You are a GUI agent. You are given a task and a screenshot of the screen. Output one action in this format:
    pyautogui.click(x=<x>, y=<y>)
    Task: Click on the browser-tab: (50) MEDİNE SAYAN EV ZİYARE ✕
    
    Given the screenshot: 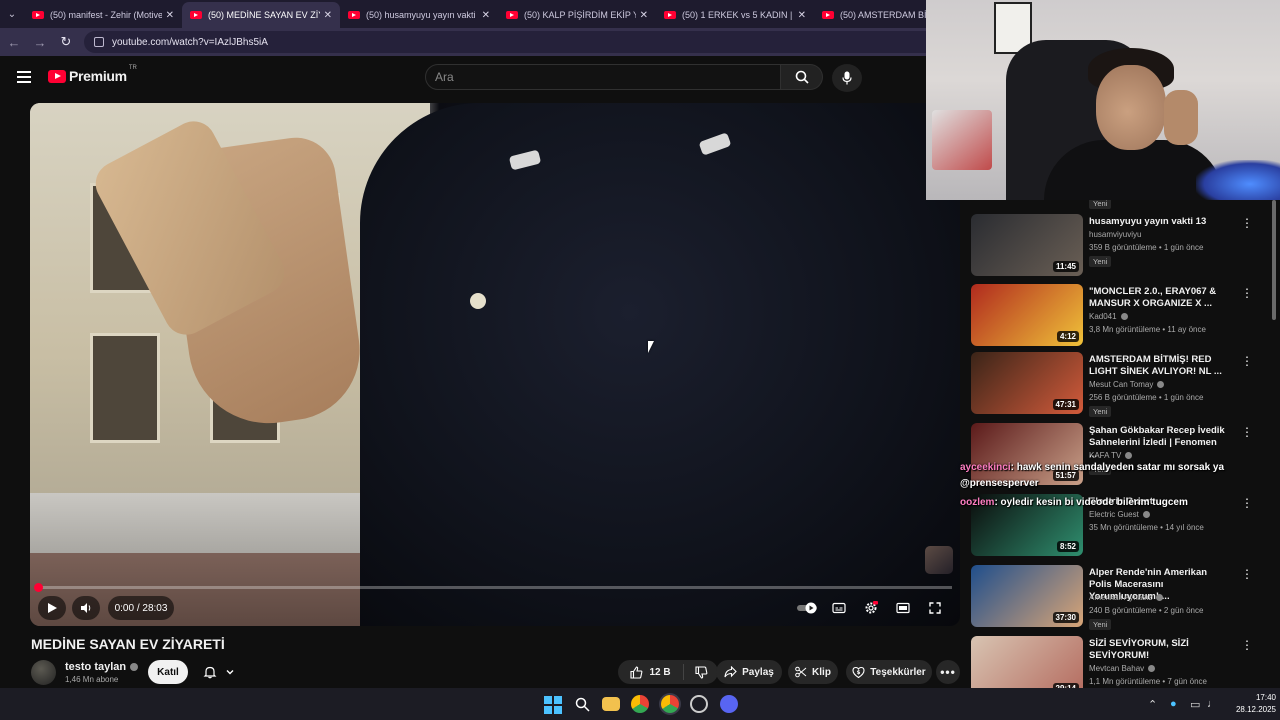 What is the action you would take?
    pyautogui.click(x=261, y=15)
    